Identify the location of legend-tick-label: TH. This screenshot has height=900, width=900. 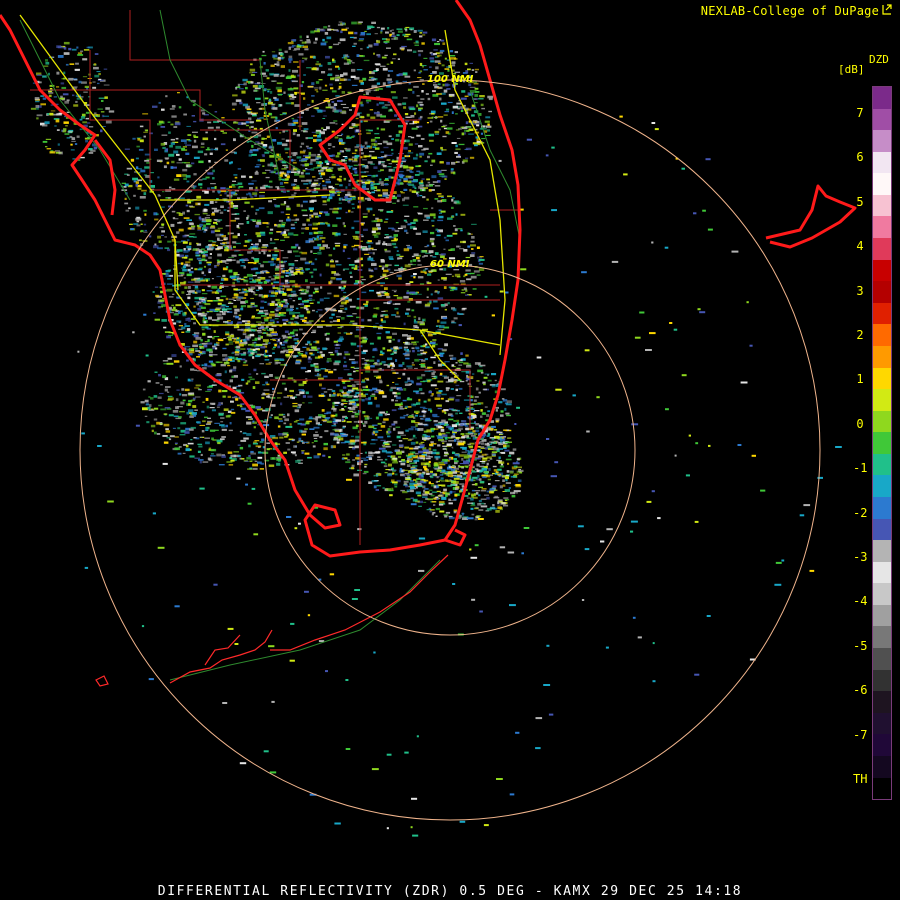
(860, 779).